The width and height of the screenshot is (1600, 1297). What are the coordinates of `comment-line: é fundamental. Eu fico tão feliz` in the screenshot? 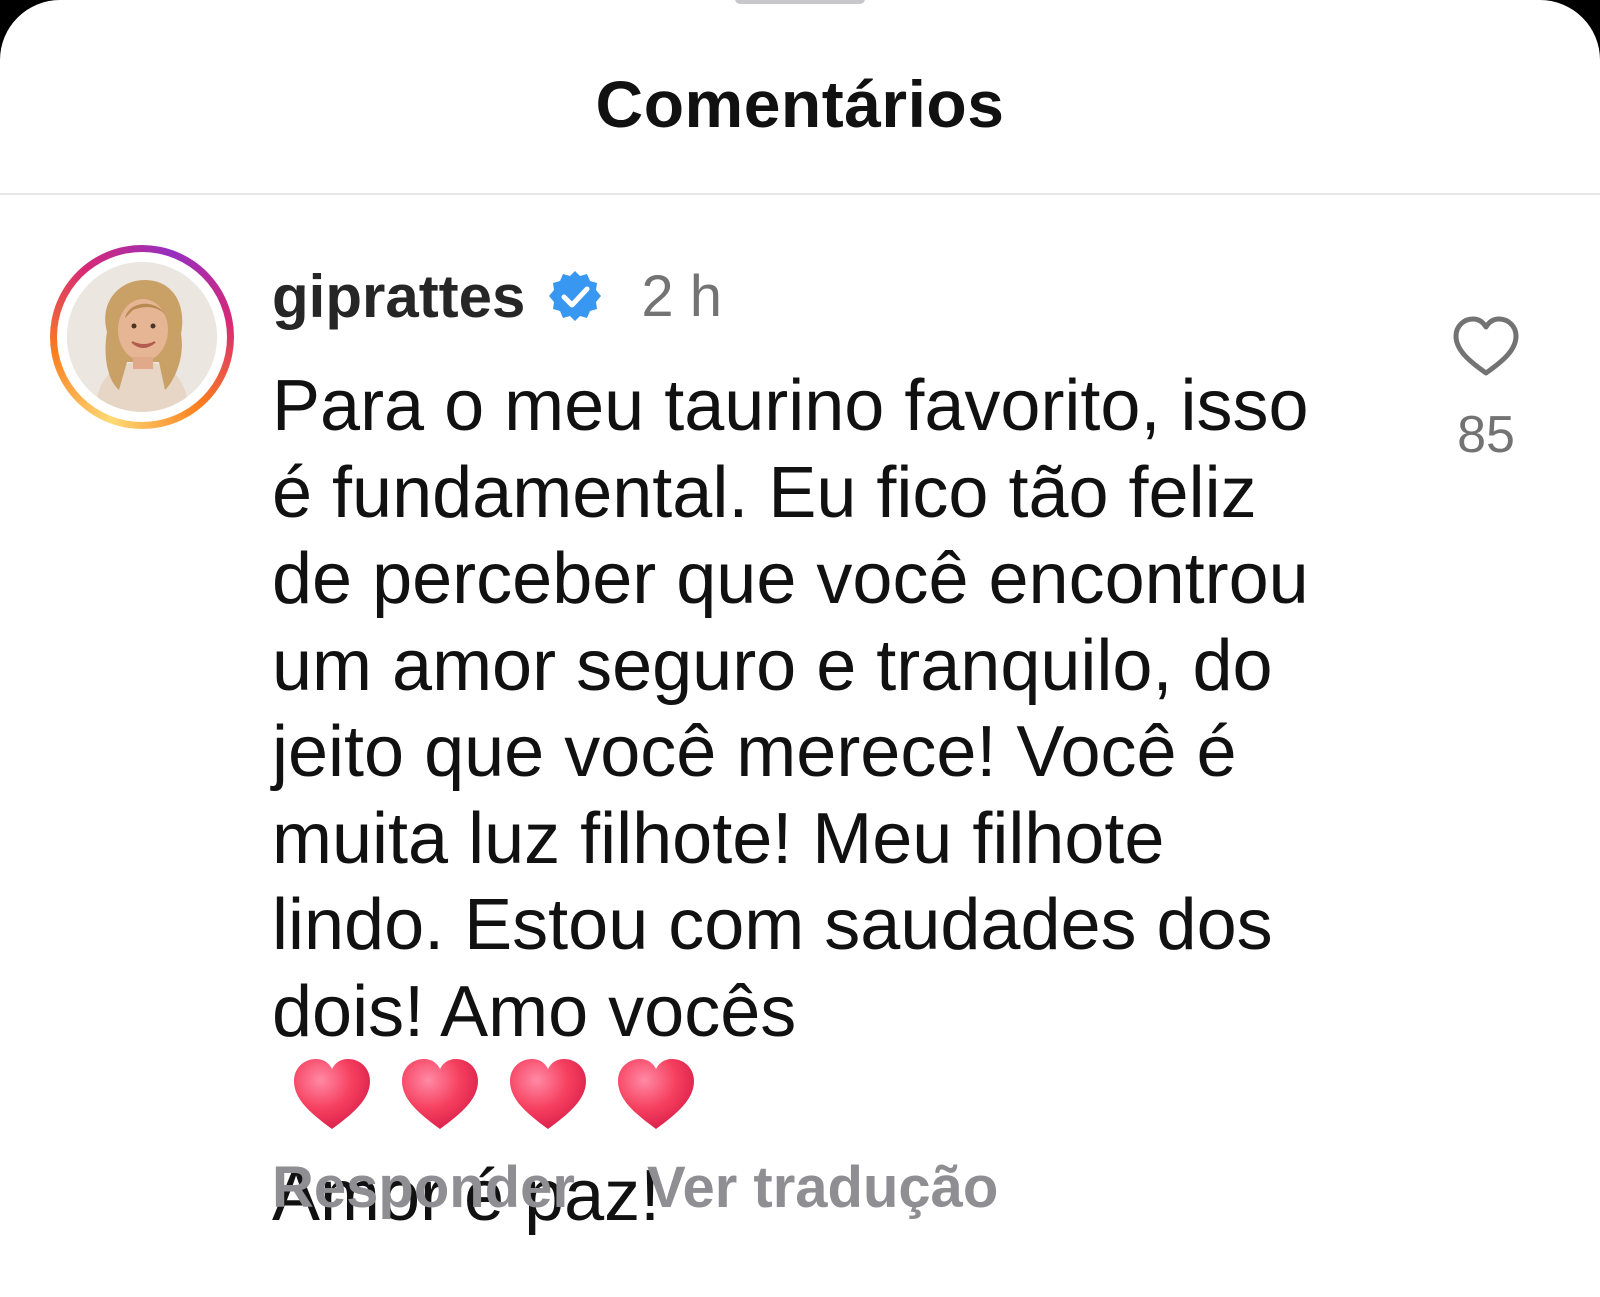 It's located at (764, 492).